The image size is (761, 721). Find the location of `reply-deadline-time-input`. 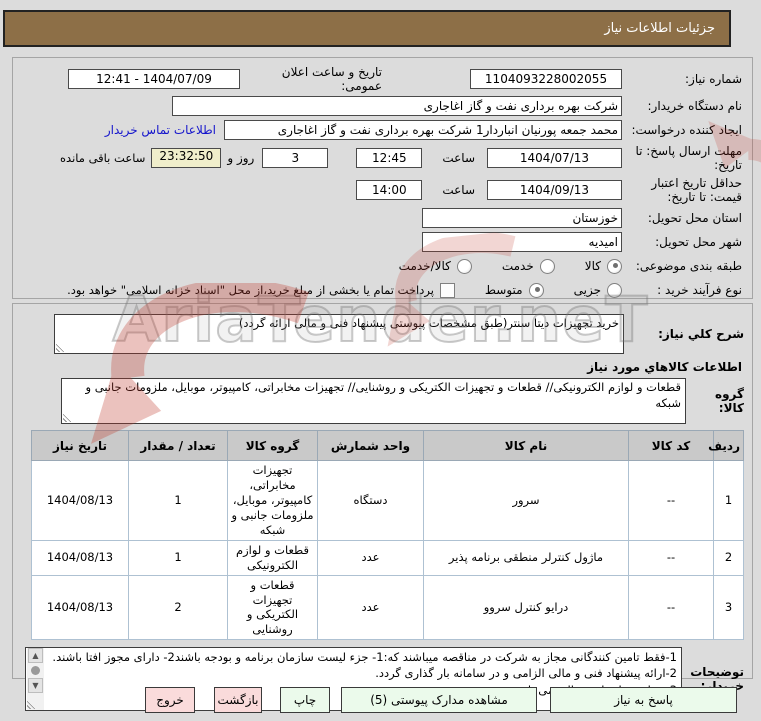

reply-deadline-time-input is located at coordinates (389, 158).